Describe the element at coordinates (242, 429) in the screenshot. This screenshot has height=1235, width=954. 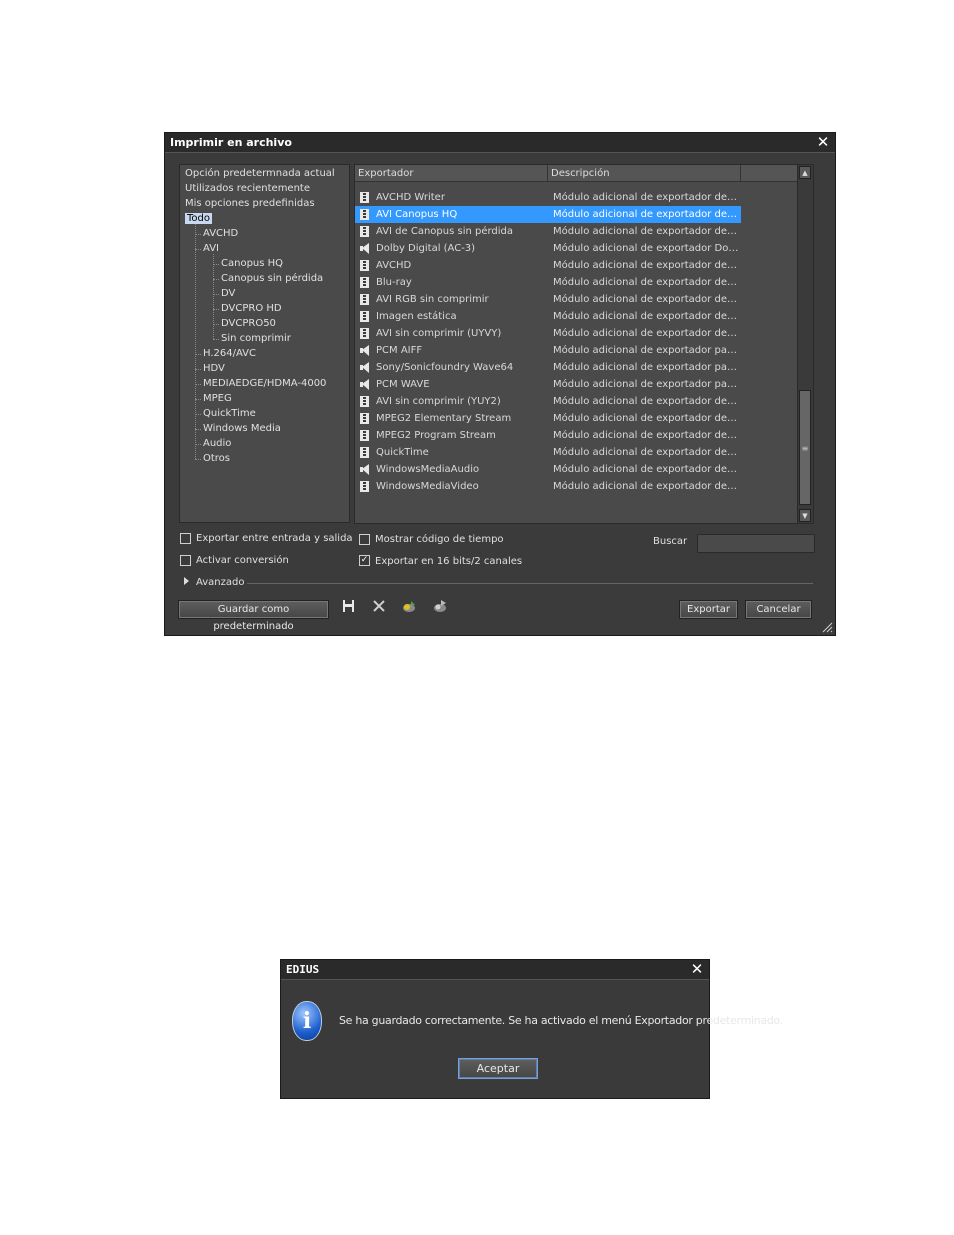
I see `tree-node: Windows Media` at that location.